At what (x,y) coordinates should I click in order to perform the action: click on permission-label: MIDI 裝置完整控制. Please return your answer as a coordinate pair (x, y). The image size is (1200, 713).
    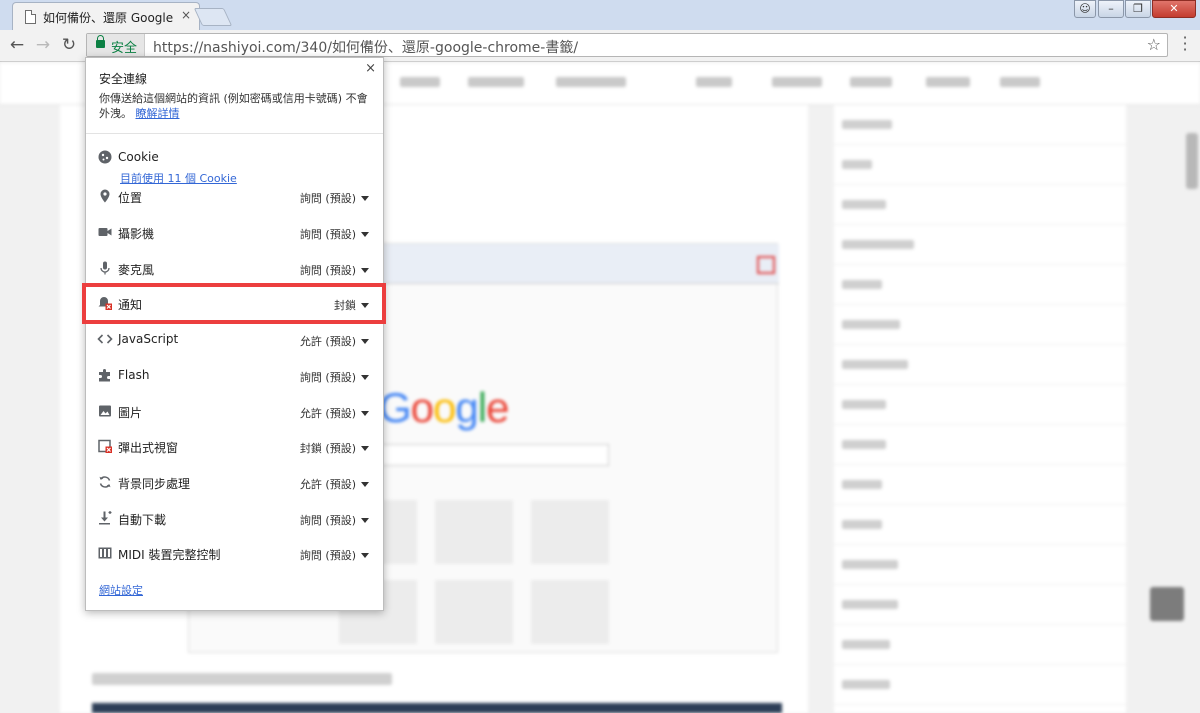
    Looking at the image, I should click on (169, 555).